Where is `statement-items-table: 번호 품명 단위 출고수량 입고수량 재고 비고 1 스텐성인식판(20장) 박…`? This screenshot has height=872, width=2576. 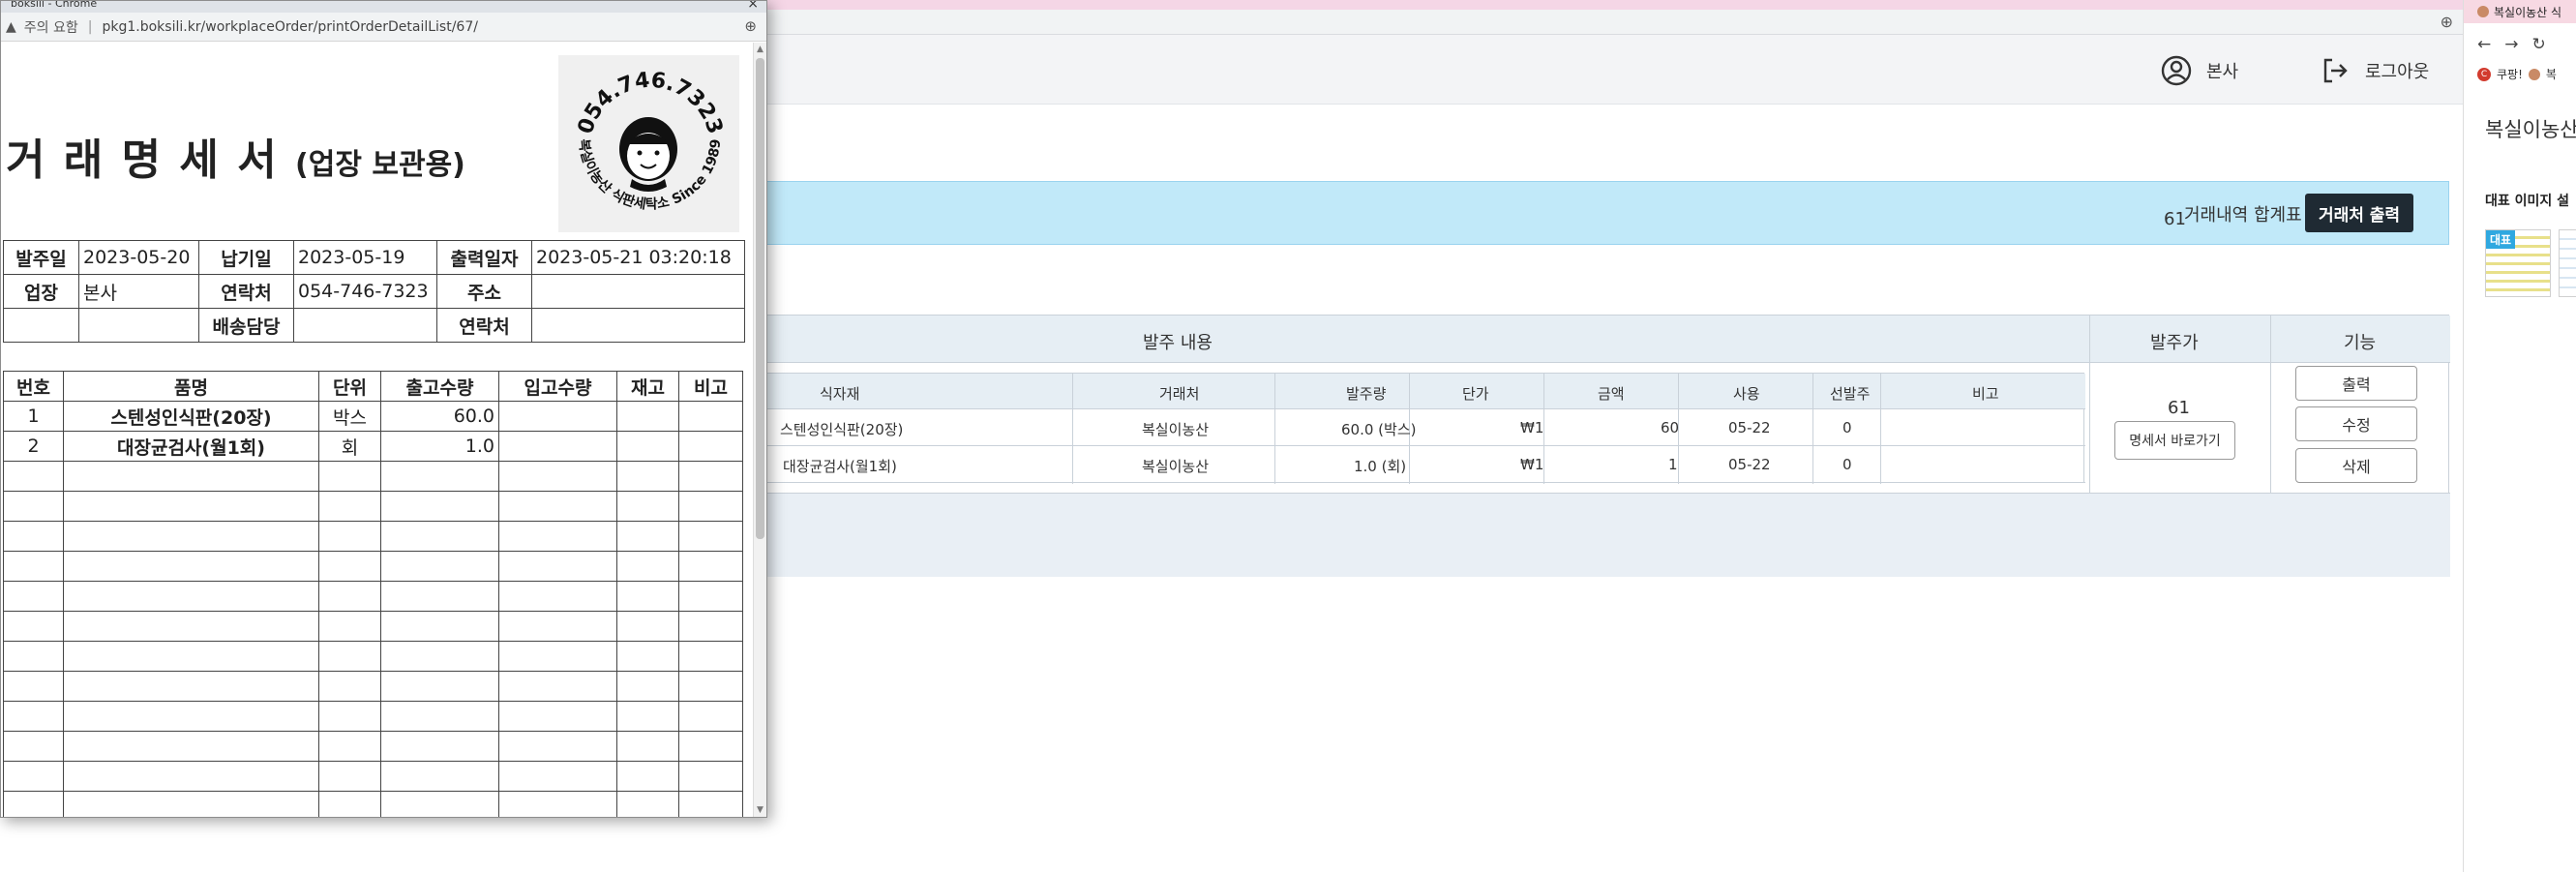 statement-items-table: 번호 품명 단위 출고수량 입고수량 재고 비고 1 스텐성인식판(20장) 박… is located at coordinates (373, 594).